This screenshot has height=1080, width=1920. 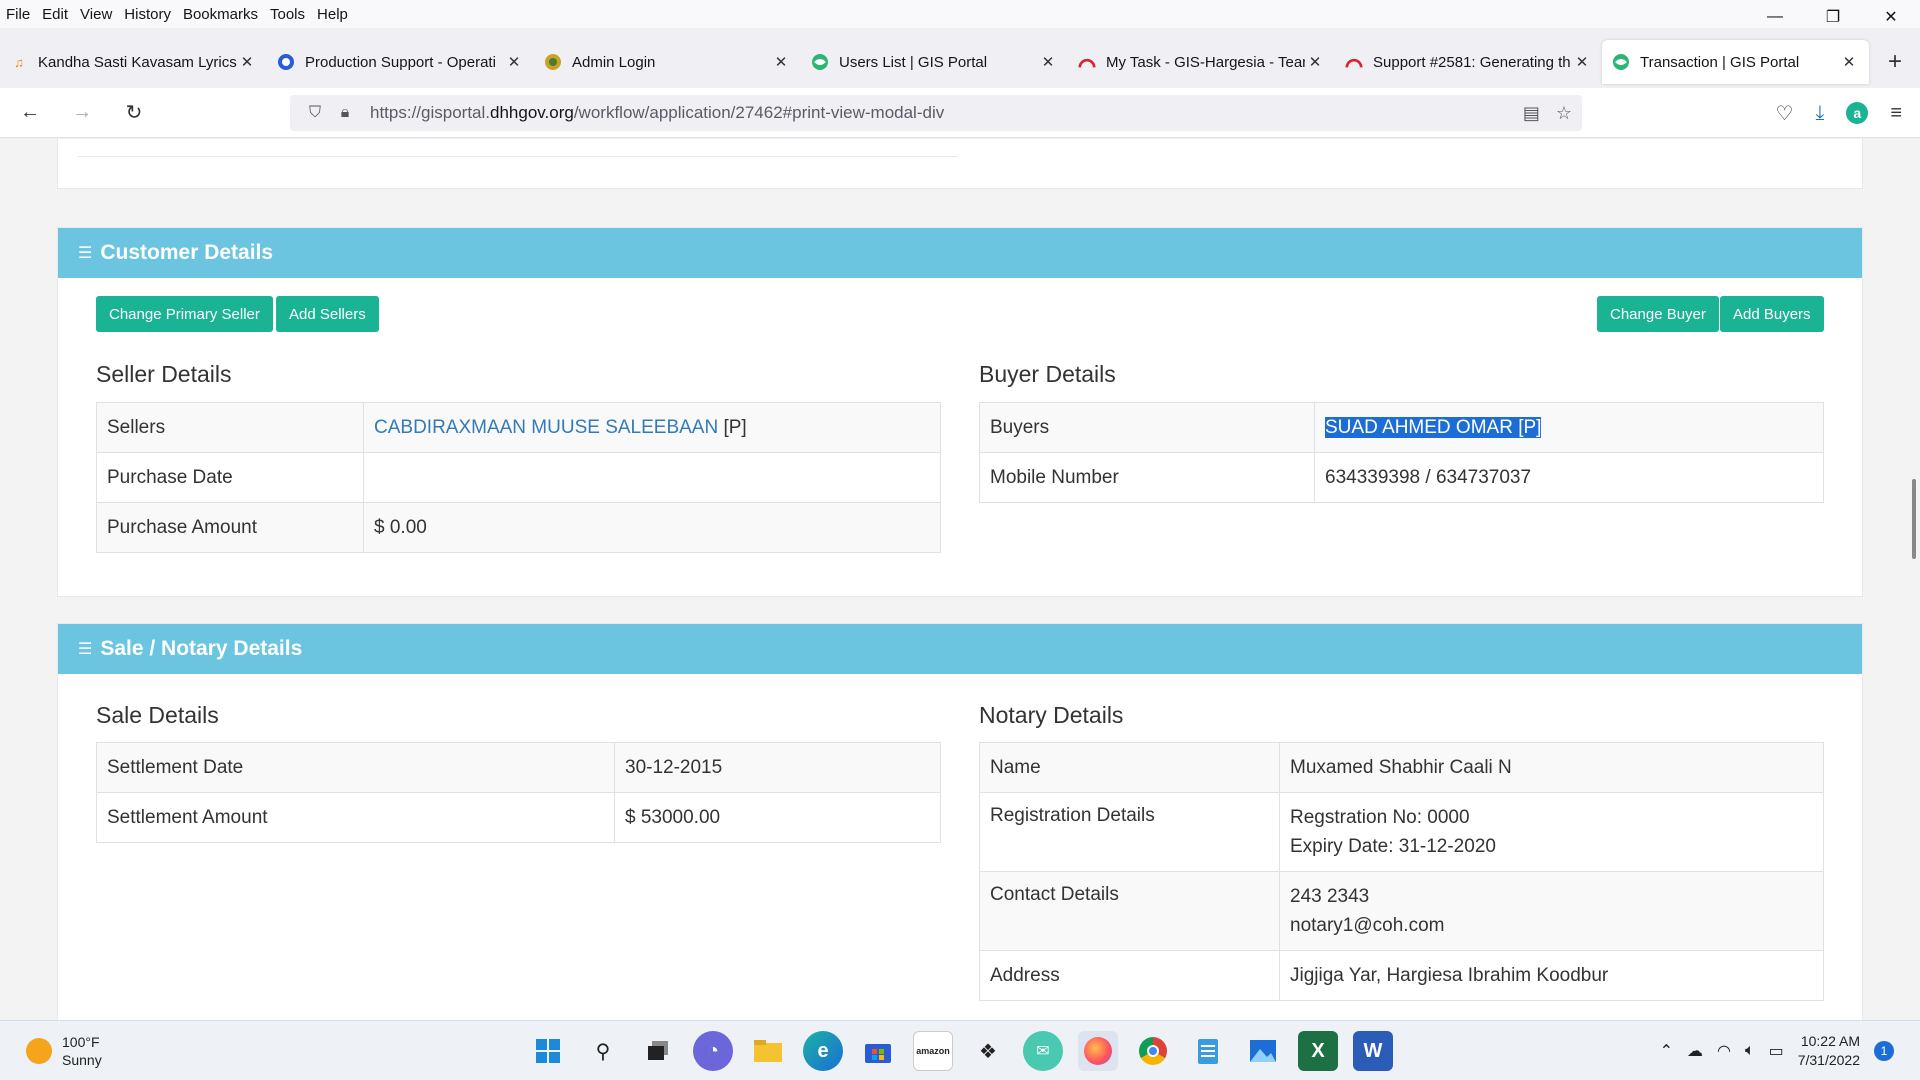 I want to click on reader-view-icon: ▤, so click(x=1531, y=113).